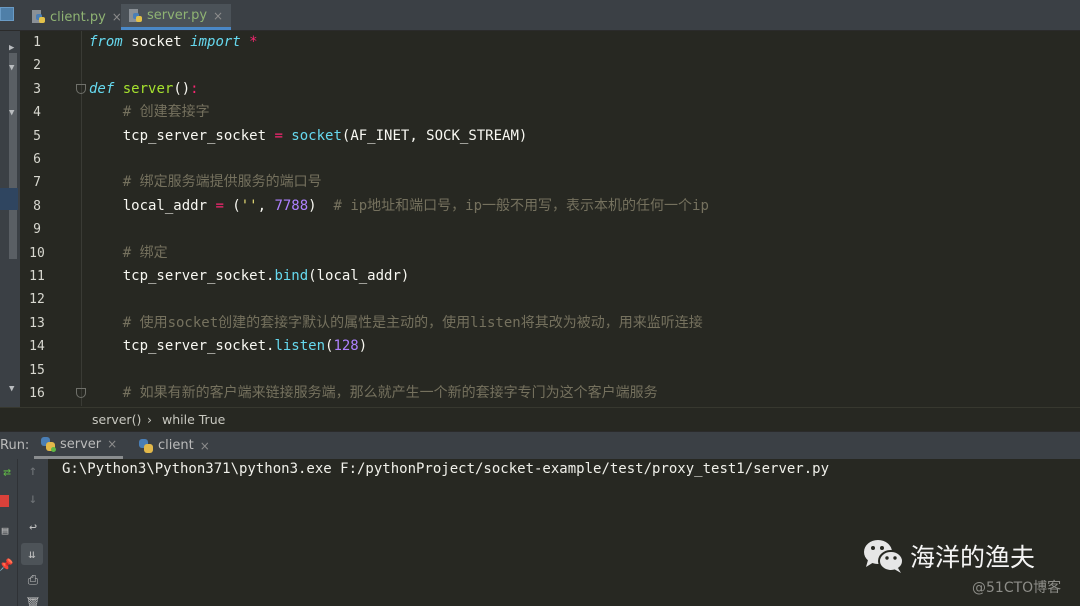 This screenshot has width=1080, height=606. I want to click on tab-label: client.py, so click(78, 17).